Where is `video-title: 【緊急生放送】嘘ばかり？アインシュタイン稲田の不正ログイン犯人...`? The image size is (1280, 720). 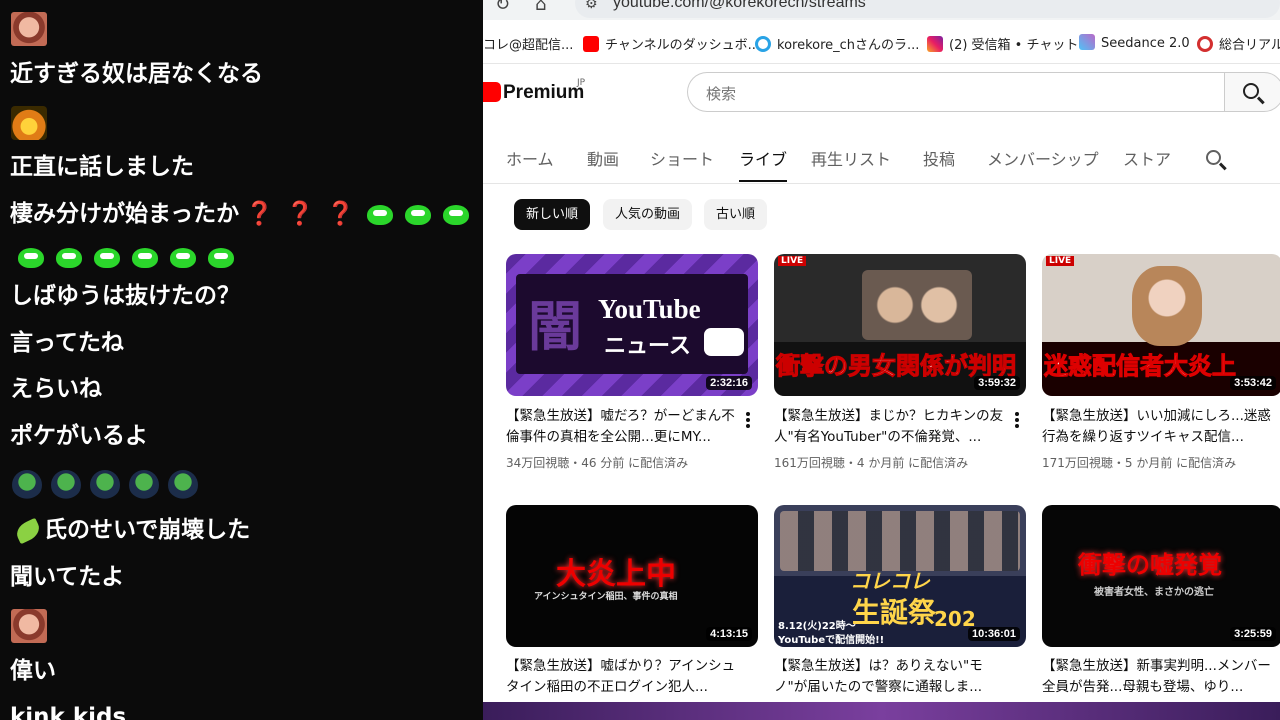
video-title: 【緊急生放送】嘘ばかり？アインシュタイン稲田の不正ログイン犯人... is located at coordinates (622, 677).